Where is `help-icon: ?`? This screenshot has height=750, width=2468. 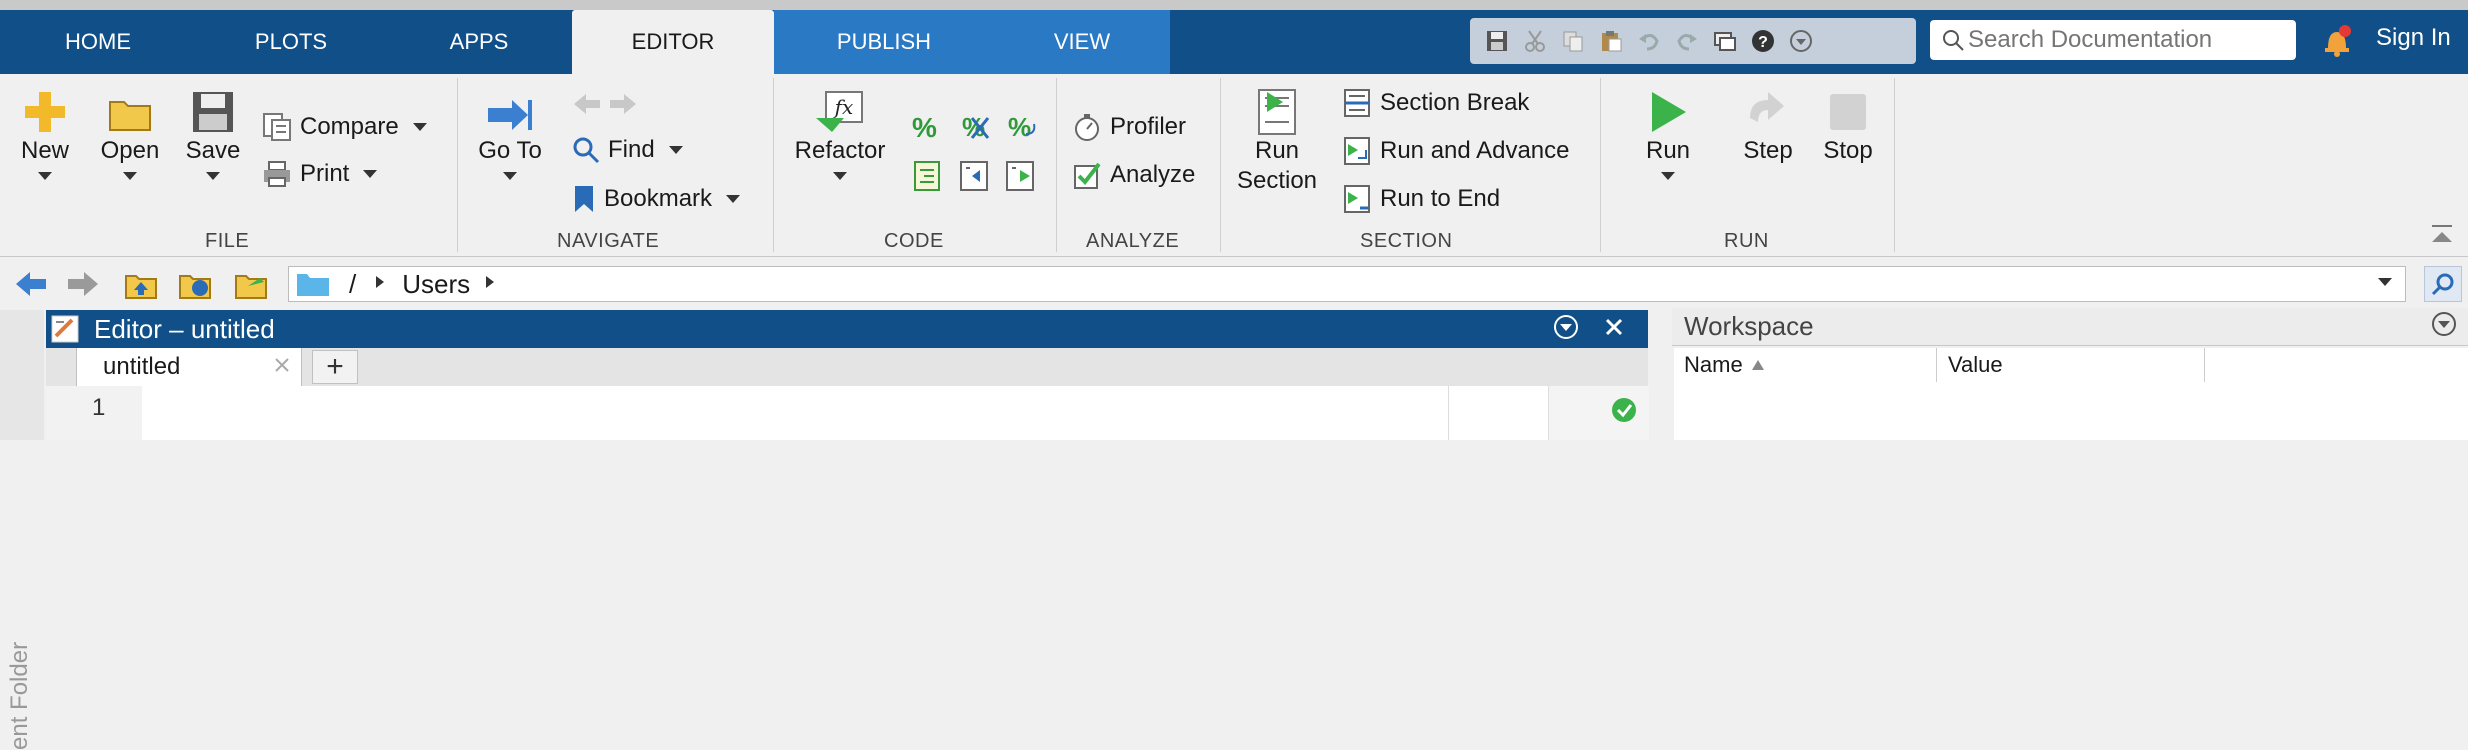
help-icon: ? is located at coordinates (1763, 41).